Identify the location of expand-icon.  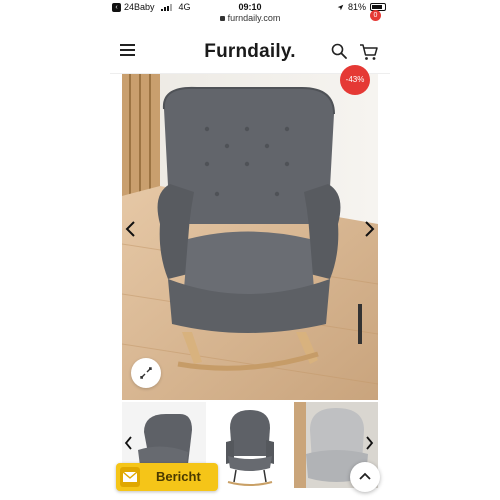
(146, 373).